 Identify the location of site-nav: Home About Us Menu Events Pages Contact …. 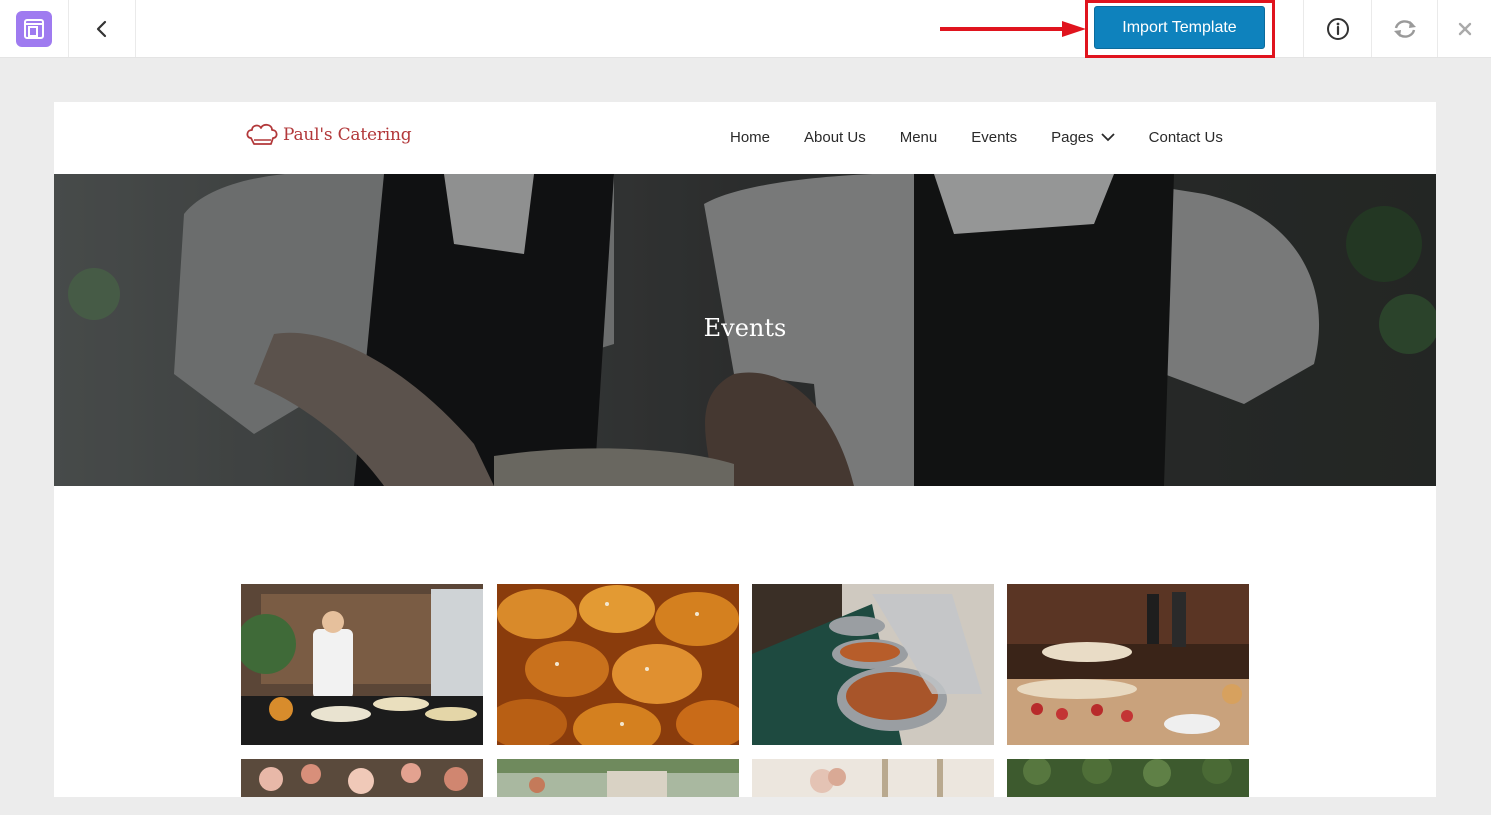
(976, 137).